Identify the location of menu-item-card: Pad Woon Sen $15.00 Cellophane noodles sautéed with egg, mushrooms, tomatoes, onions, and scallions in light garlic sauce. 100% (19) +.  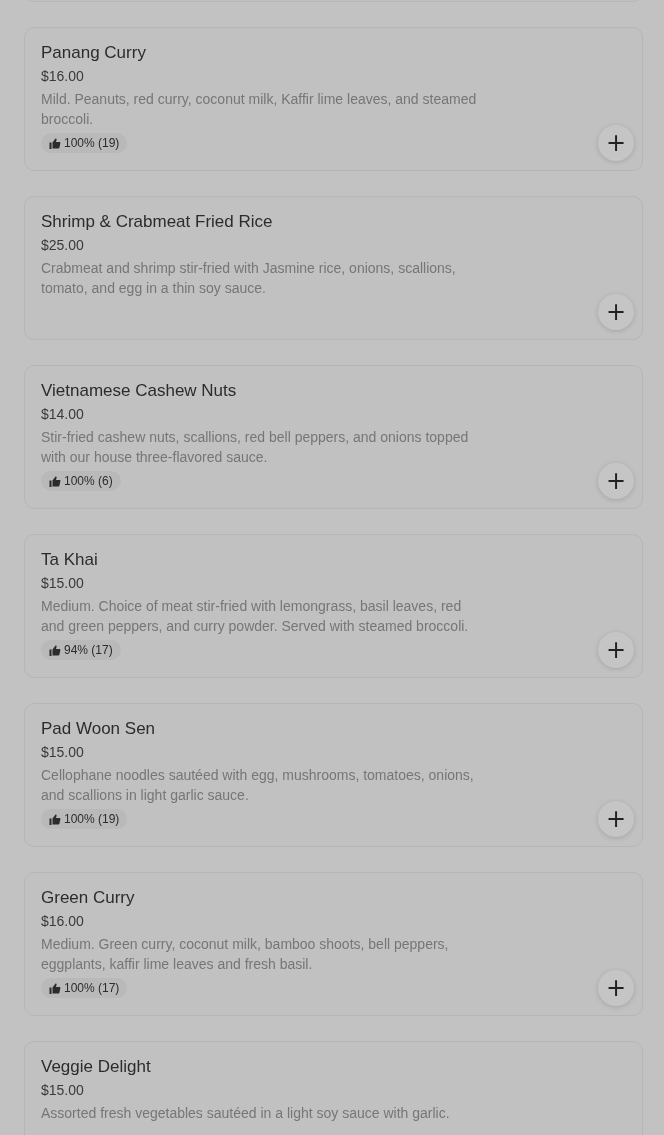
(333, 775).